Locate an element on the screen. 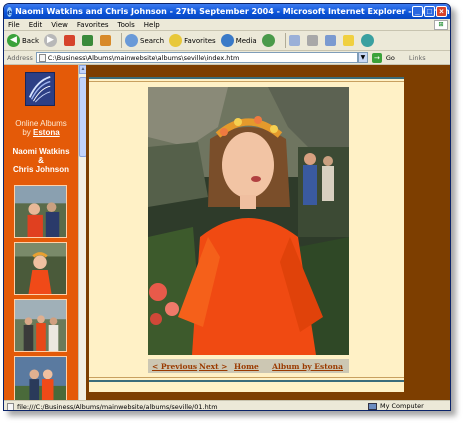  home-link: Home is located at coordinates (246, 366).